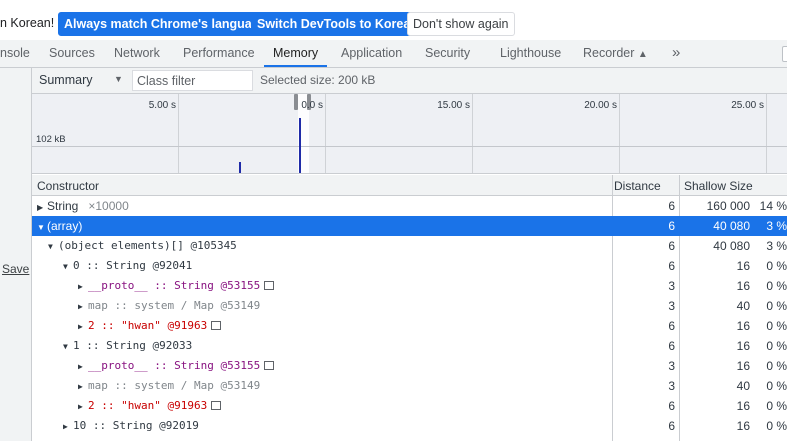 This screenshot has height=441, width=787. Describe the element at coordinates (312, 105) in the screenshot. I see `timeline-tick-label: 0.0 s` at that location.